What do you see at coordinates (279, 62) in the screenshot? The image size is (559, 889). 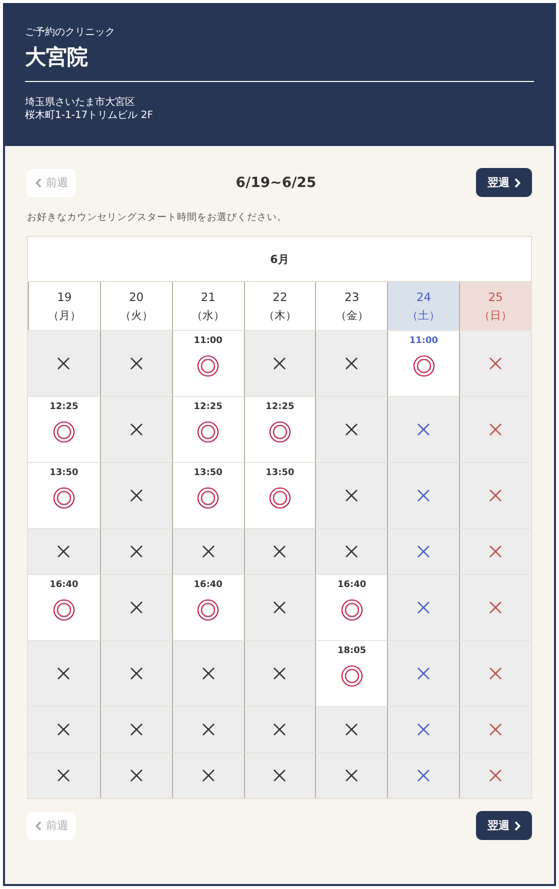 I see `clinic-name: 大宮院` at bounding box center [279, 62].